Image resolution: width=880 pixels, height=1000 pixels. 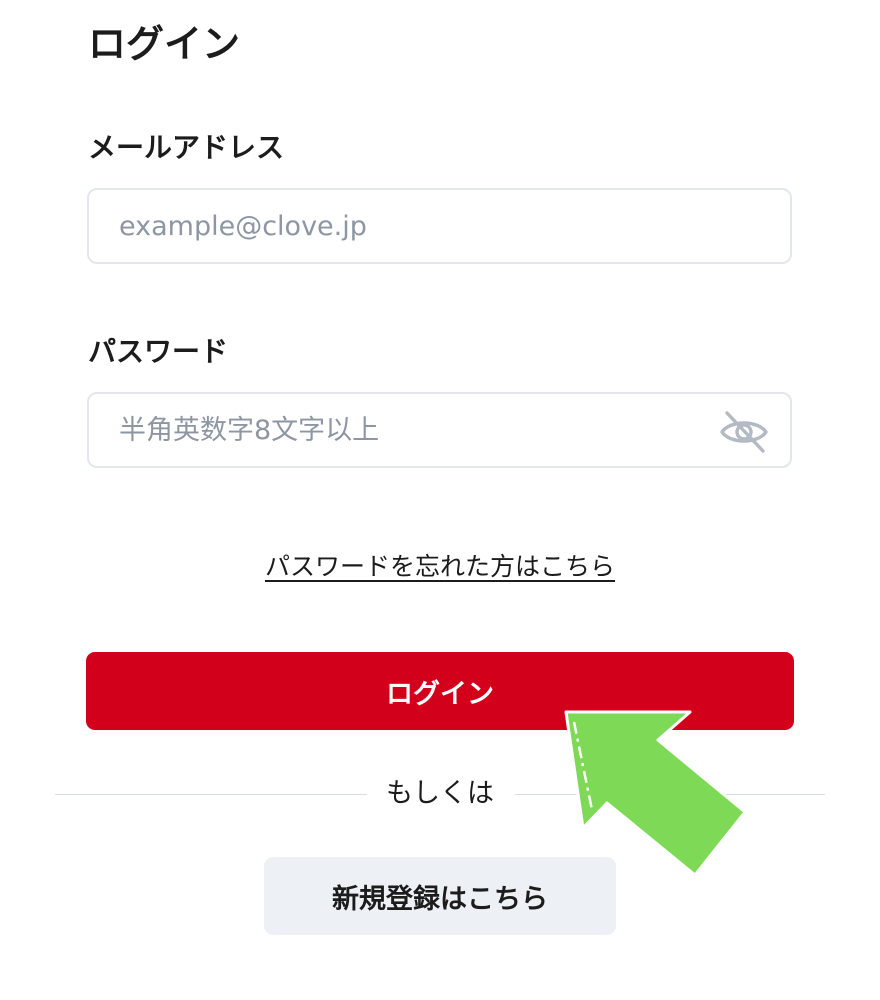 I want to click on page-title: ログイン, so click(x=164, y=44).